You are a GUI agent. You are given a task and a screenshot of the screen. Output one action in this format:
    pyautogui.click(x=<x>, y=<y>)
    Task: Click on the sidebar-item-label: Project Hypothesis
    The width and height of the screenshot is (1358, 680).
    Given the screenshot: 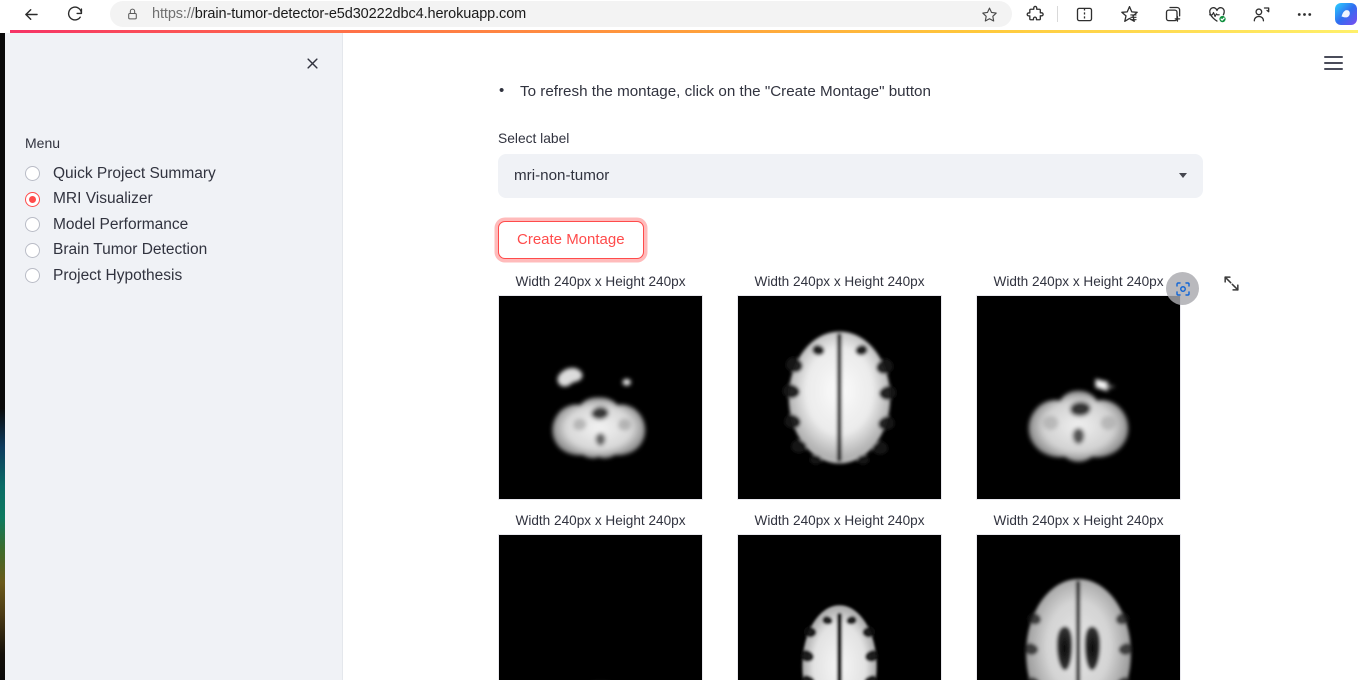 What is the action you would take?
    pyautogui.click(x=118, y=275)
    